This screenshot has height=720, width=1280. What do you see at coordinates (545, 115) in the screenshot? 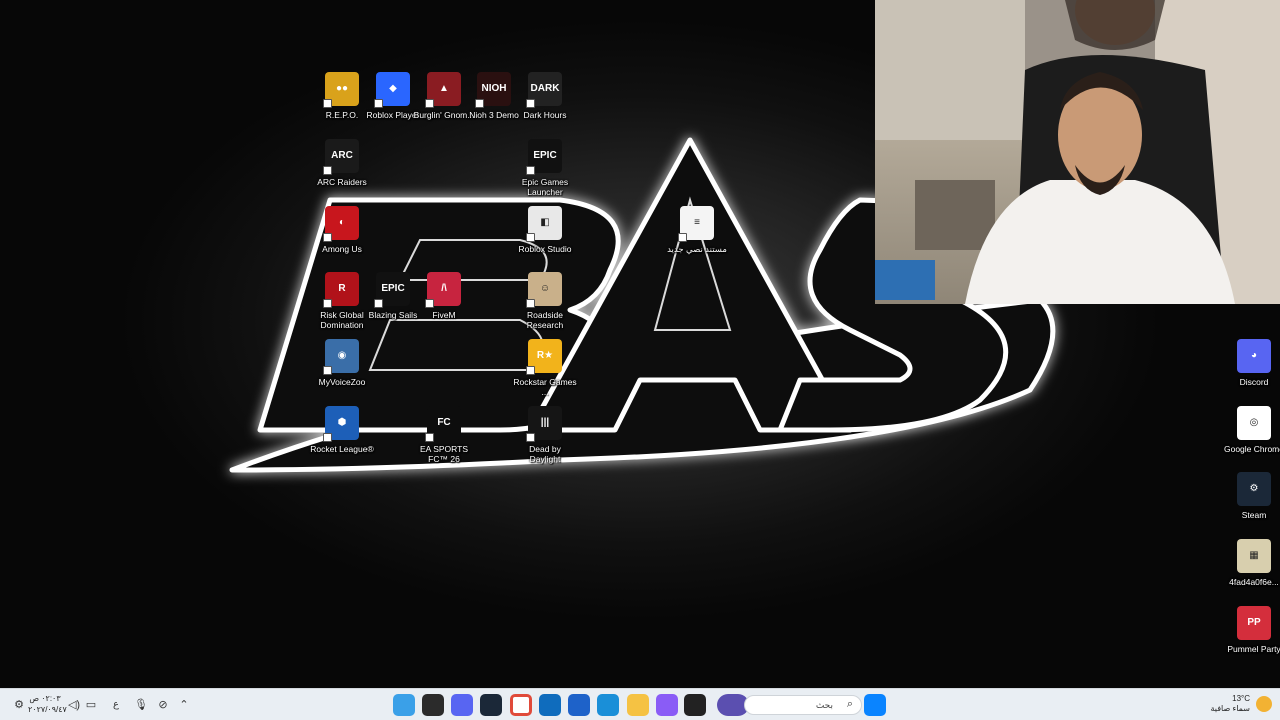
I see `desktop-icon-label: Dark Hours` at bounding box center [545, 115].